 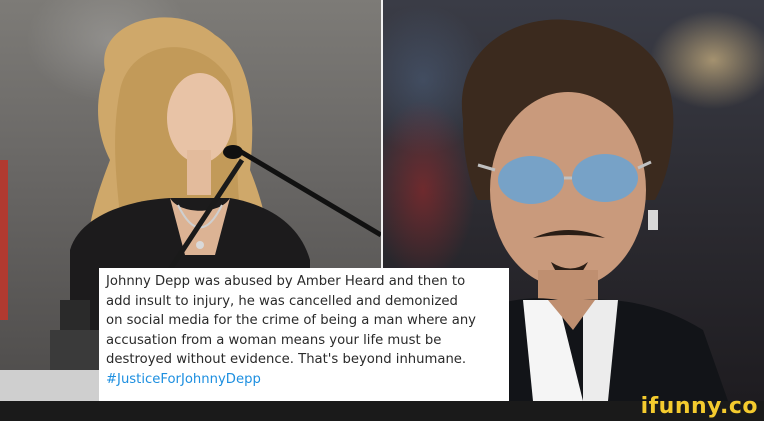 I want to click on hashtag-link: #JusticeForJohnnyDepp, so click(x=303, y=380).